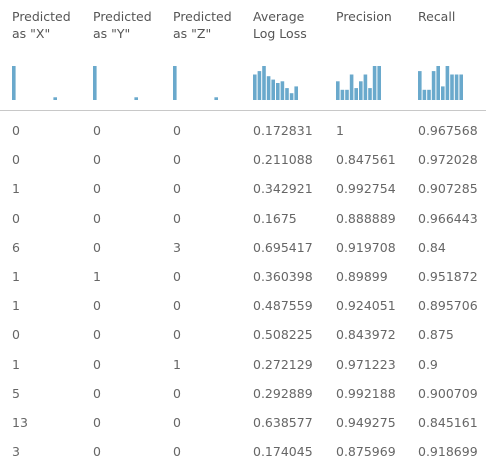 Image resolution: width=486 pixels, height=471 pixels. Describe the element at coordinates (283, 189) in the screenshot. I see `cell-avg-log-loss: 0.342921` at that location.